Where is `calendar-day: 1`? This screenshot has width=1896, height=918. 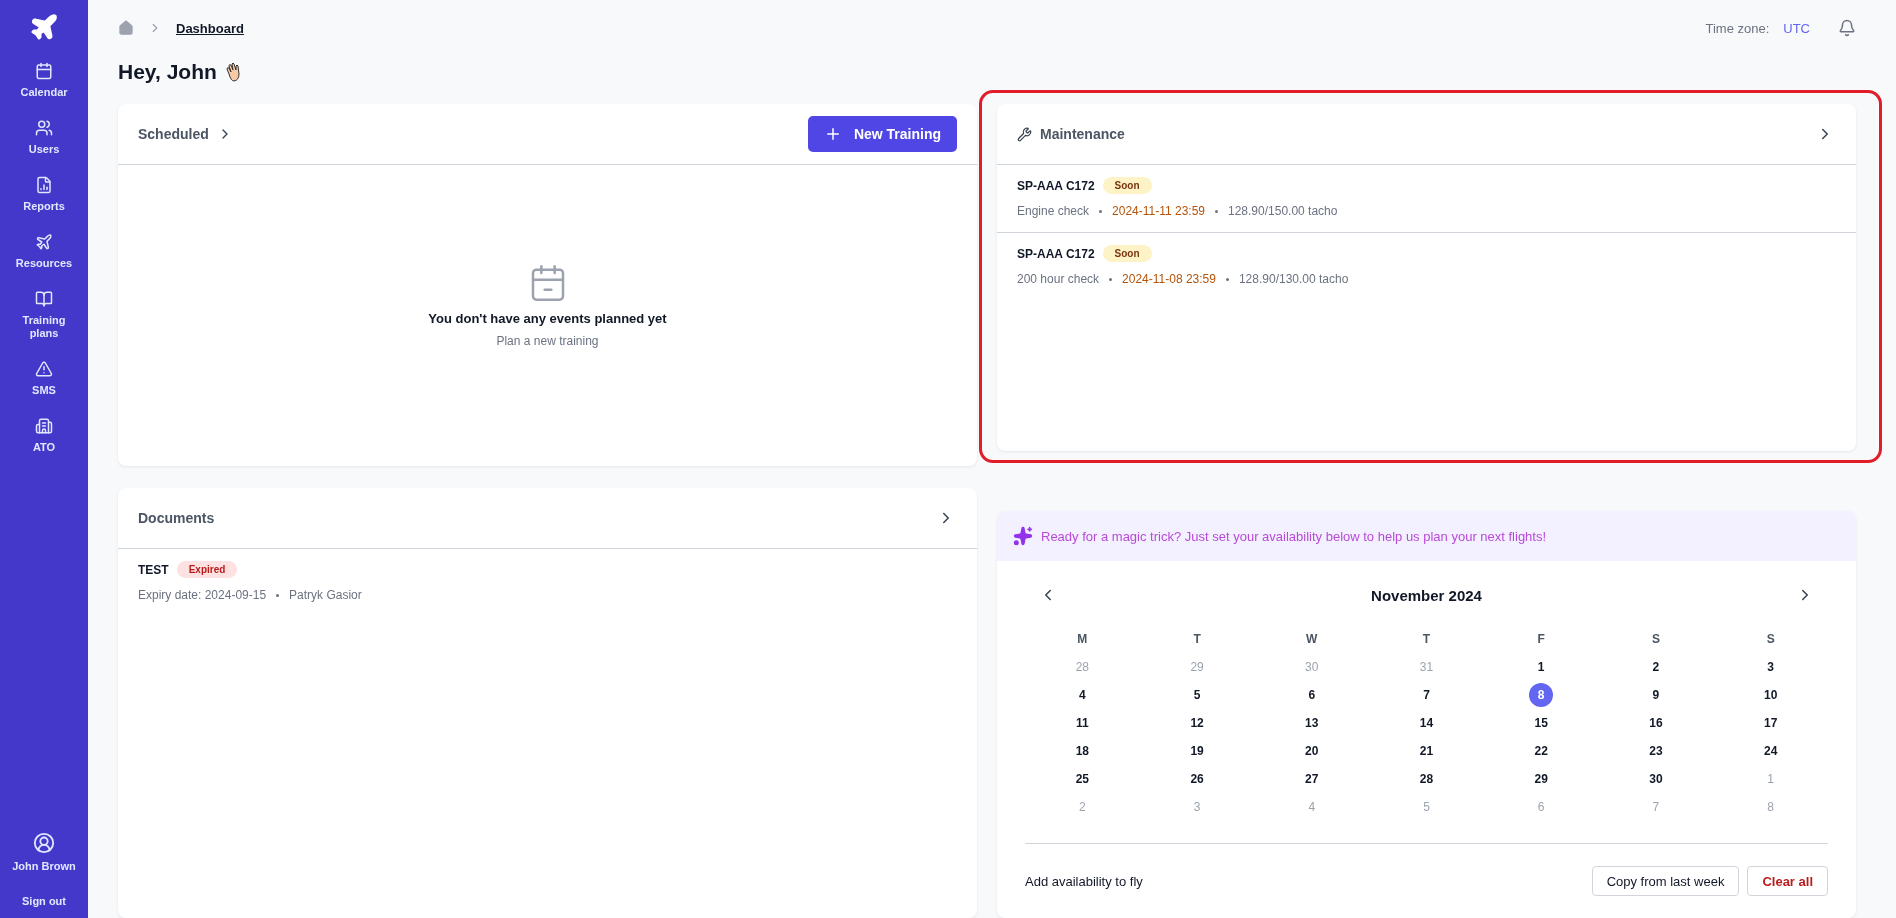 calendar-day: 1 is located at coordinates (1541, 667).